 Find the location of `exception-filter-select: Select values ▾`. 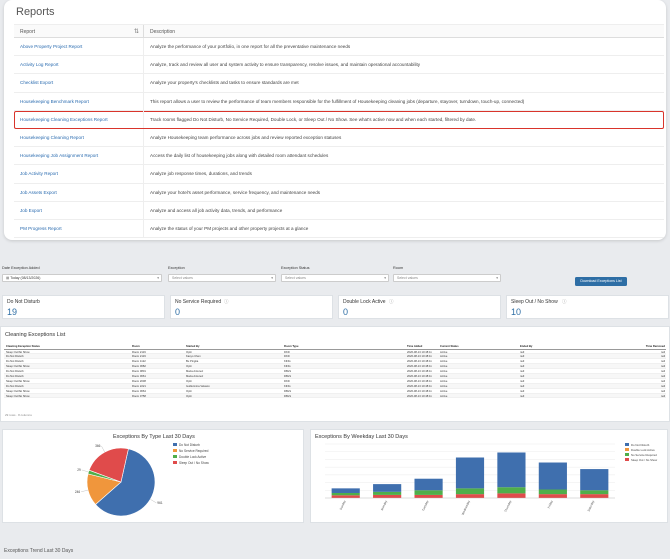

exception-filter-select: Select values ▾ is located at coordinates (222, 278).